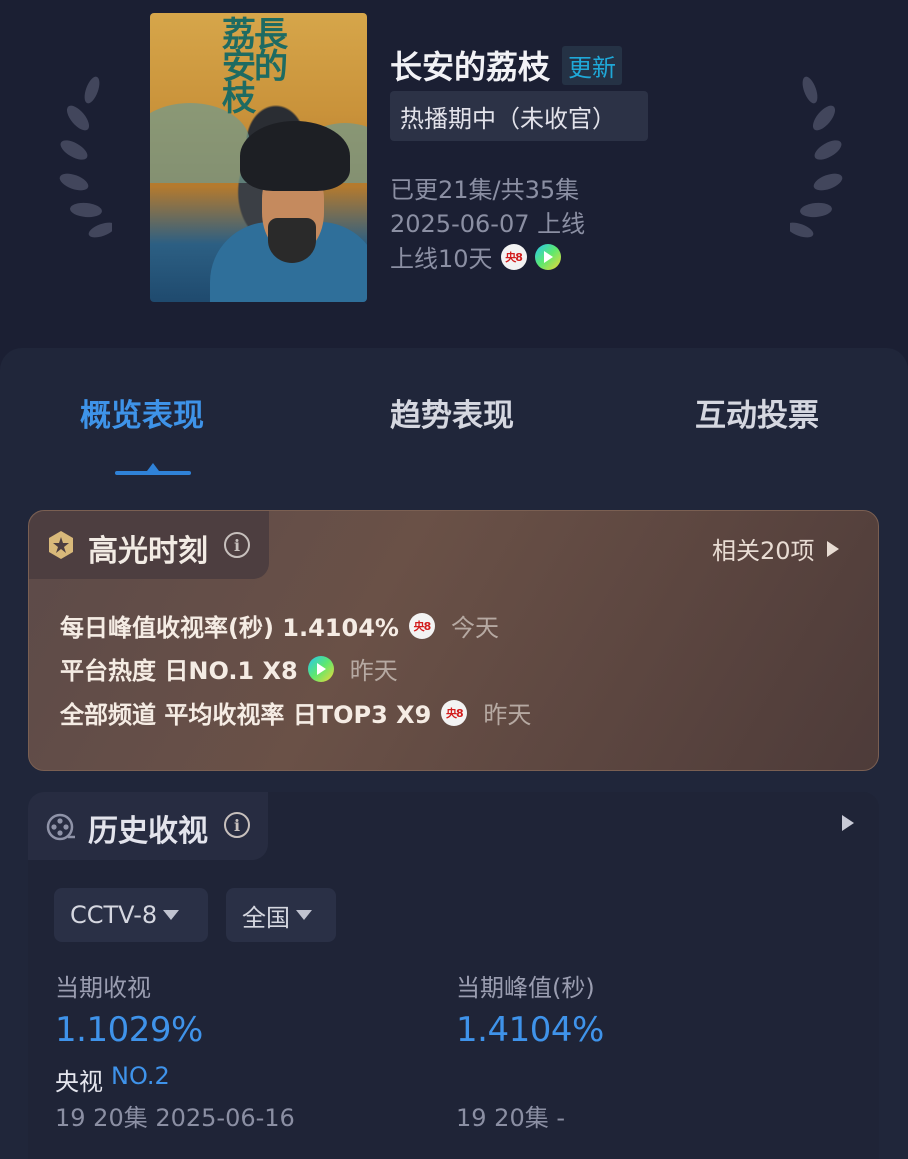 This screenshot has height=1159, width=908. I want to click on peak-rating-sub: 19 20集 -, so click(510, 1118).